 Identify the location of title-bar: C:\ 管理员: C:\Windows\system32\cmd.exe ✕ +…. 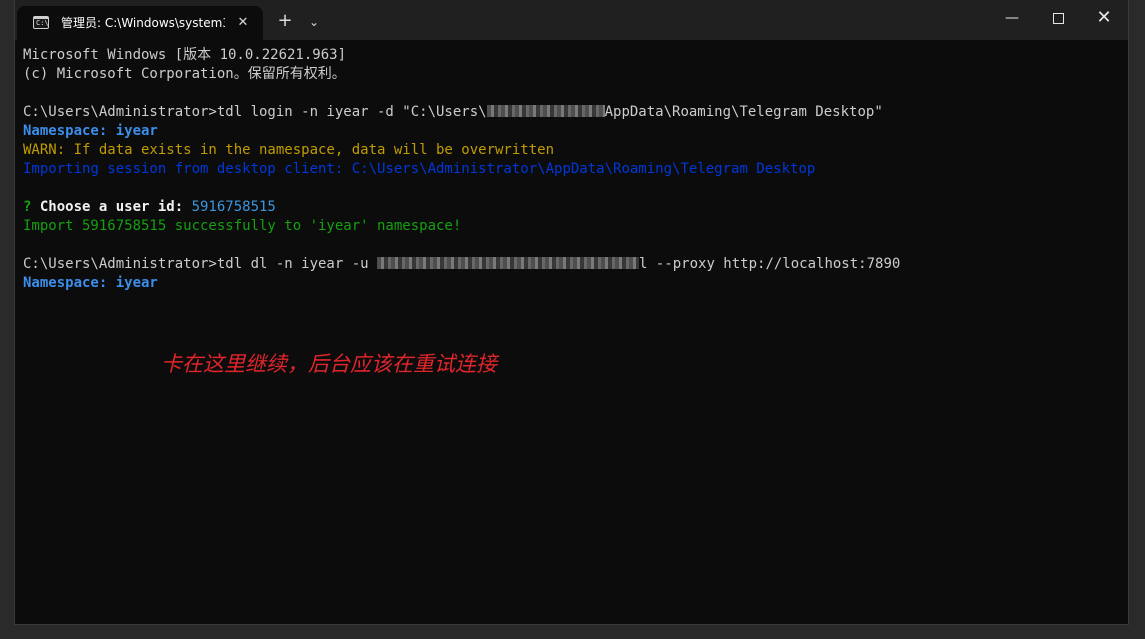
(571, 20).